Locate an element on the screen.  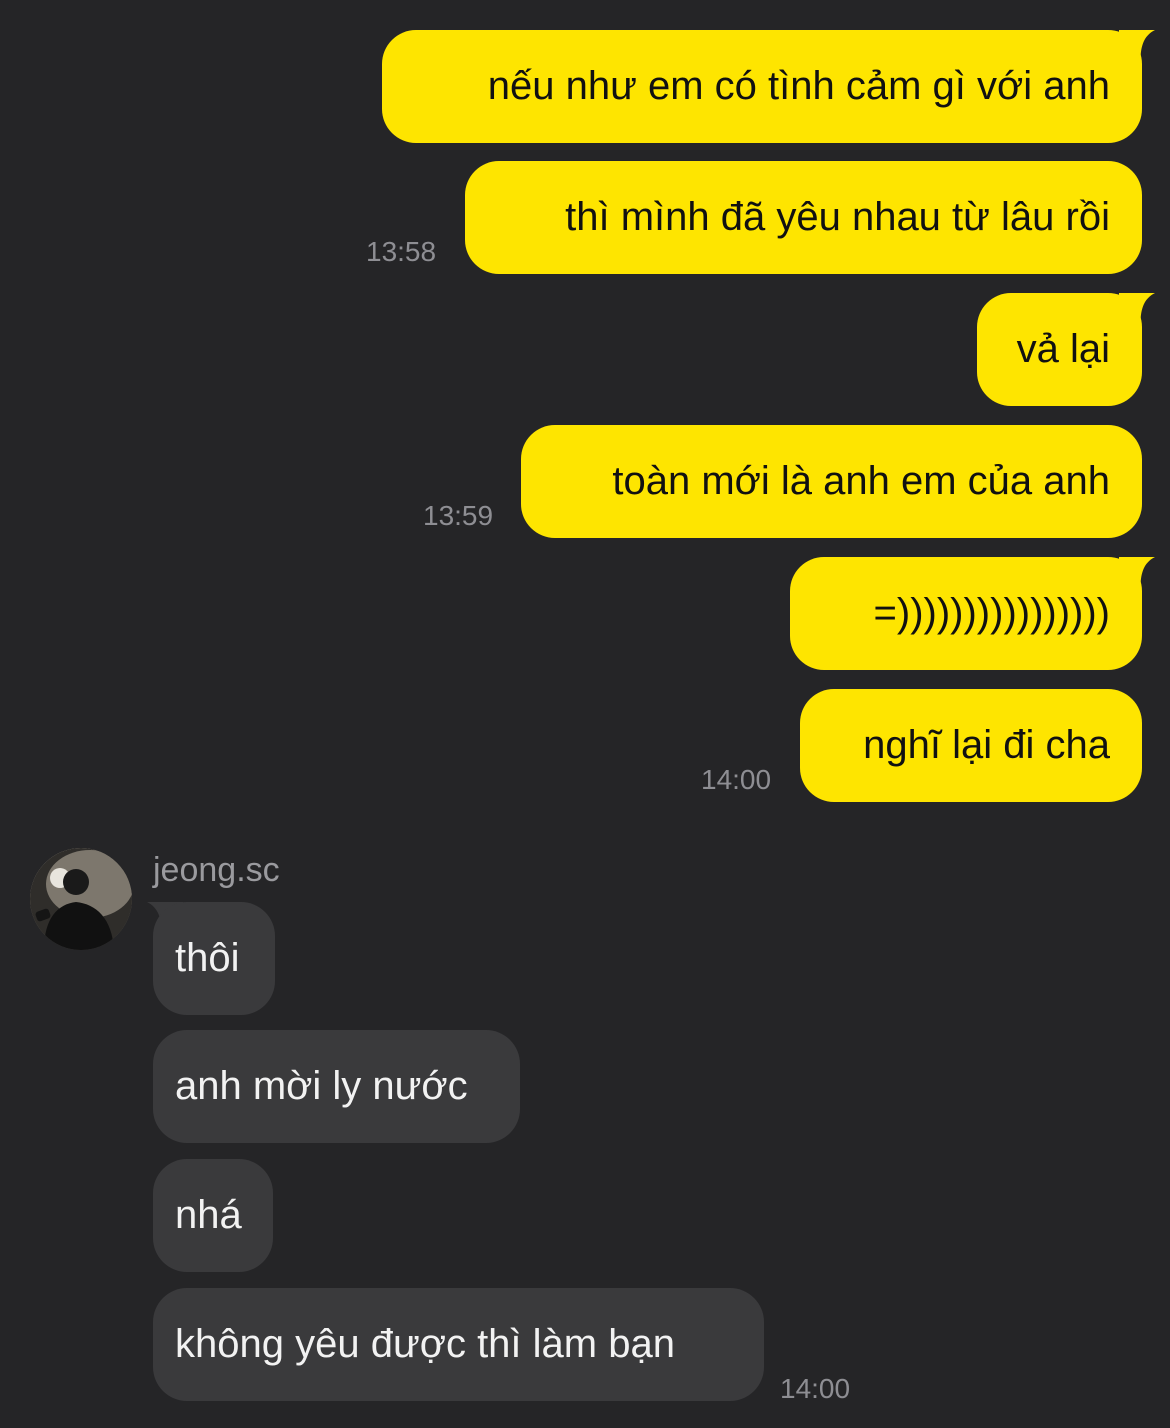
message-text: nếu như em có tình cảm gì với anh is located at coordinates (798, 86).